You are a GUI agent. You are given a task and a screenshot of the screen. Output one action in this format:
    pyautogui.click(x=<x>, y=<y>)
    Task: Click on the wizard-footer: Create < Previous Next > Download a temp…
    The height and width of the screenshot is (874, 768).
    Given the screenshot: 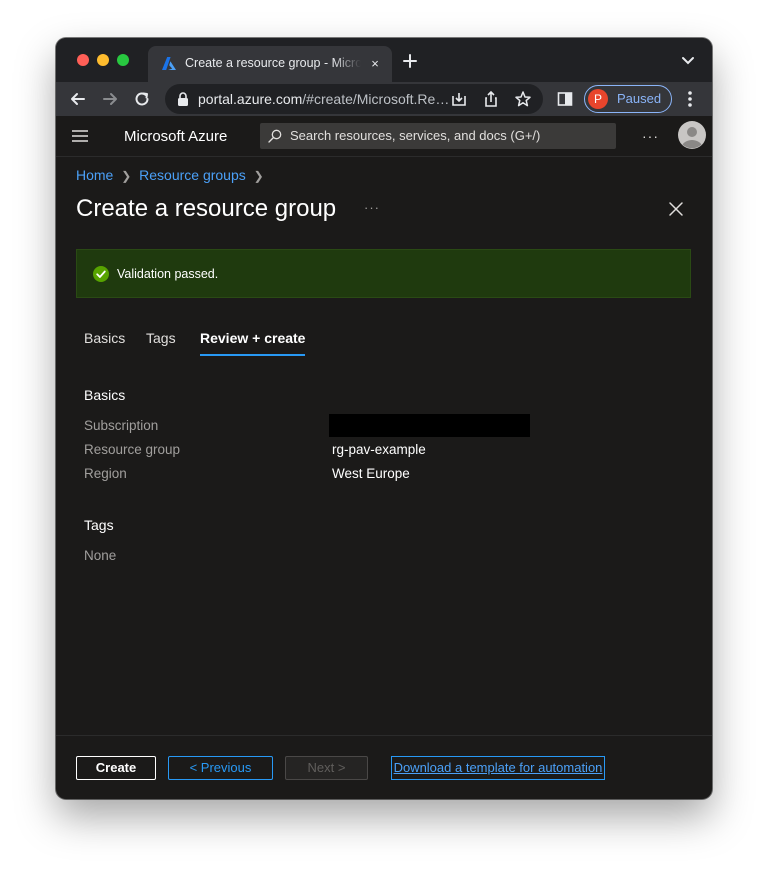 What is the action you would take?
    pyautogui.click(x=384, y=767)
    